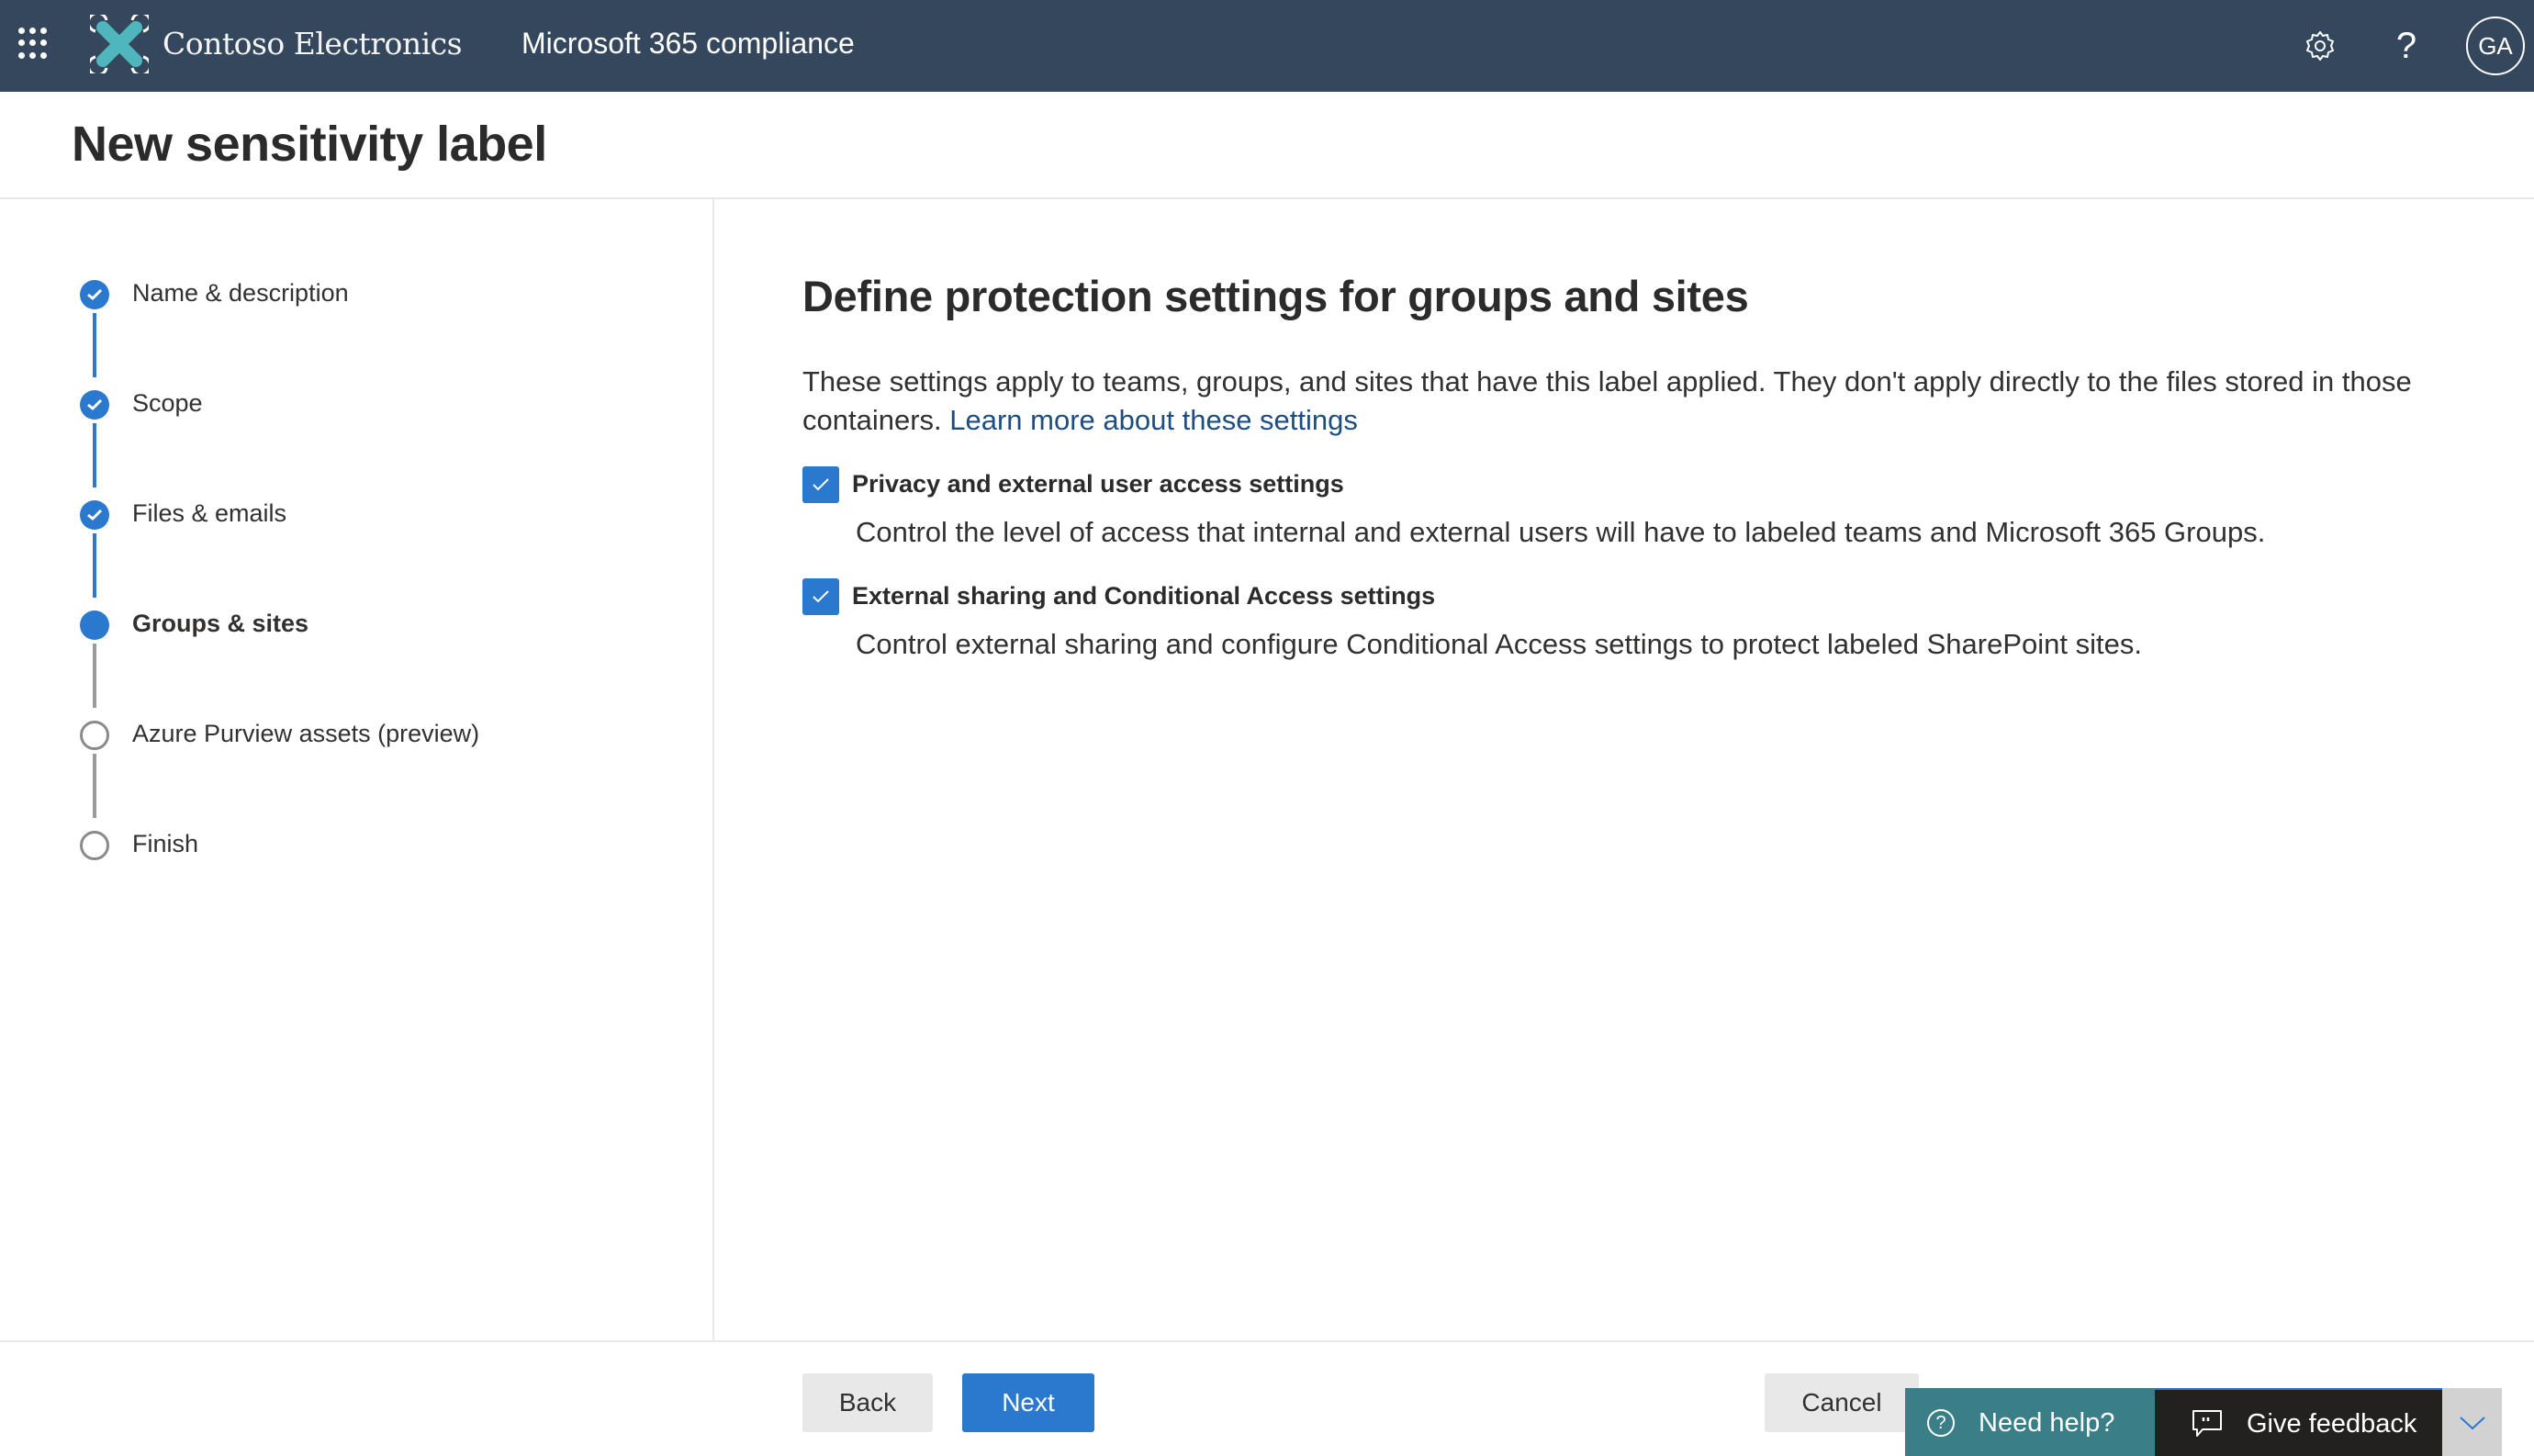 Image resolution: width=2534 pixels, height=1456 pixels. What do you see at coordinates (165, 843) in the screenshot?
I see `step-label: Finish` at bounding box center [165, 843].